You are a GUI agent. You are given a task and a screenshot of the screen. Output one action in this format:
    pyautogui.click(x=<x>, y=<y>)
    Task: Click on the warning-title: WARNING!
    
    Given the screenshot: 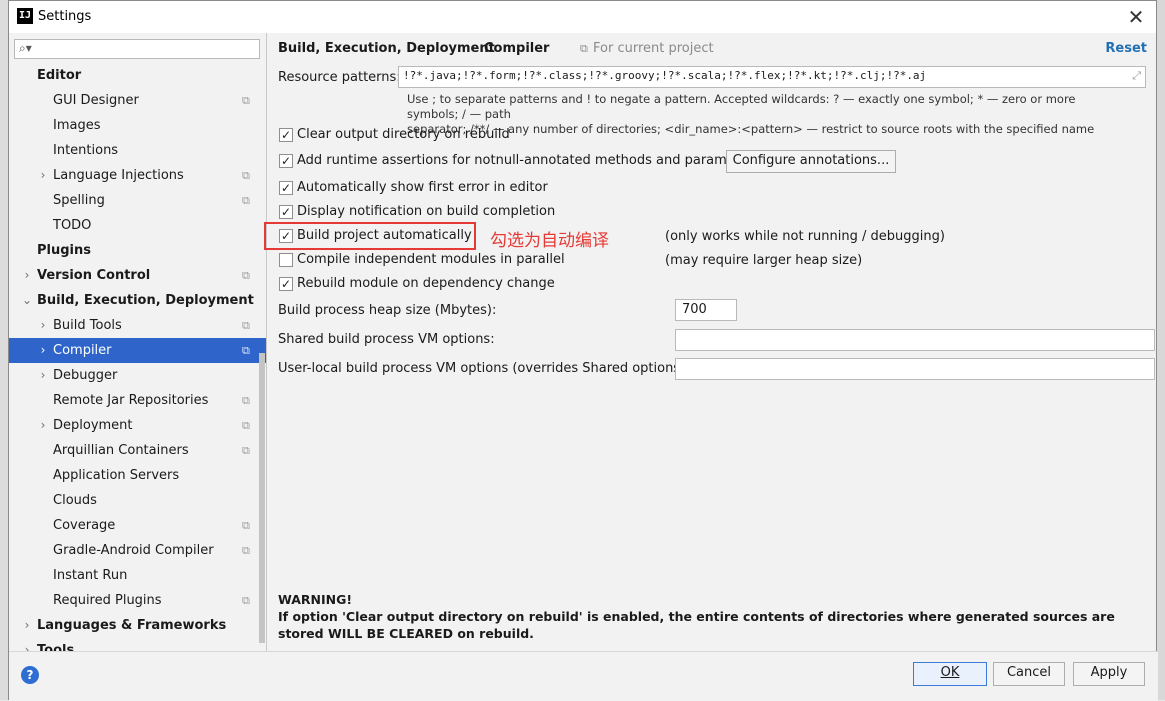 What is the action you would take?
    pyautogui.click(x=315, y=599)
    